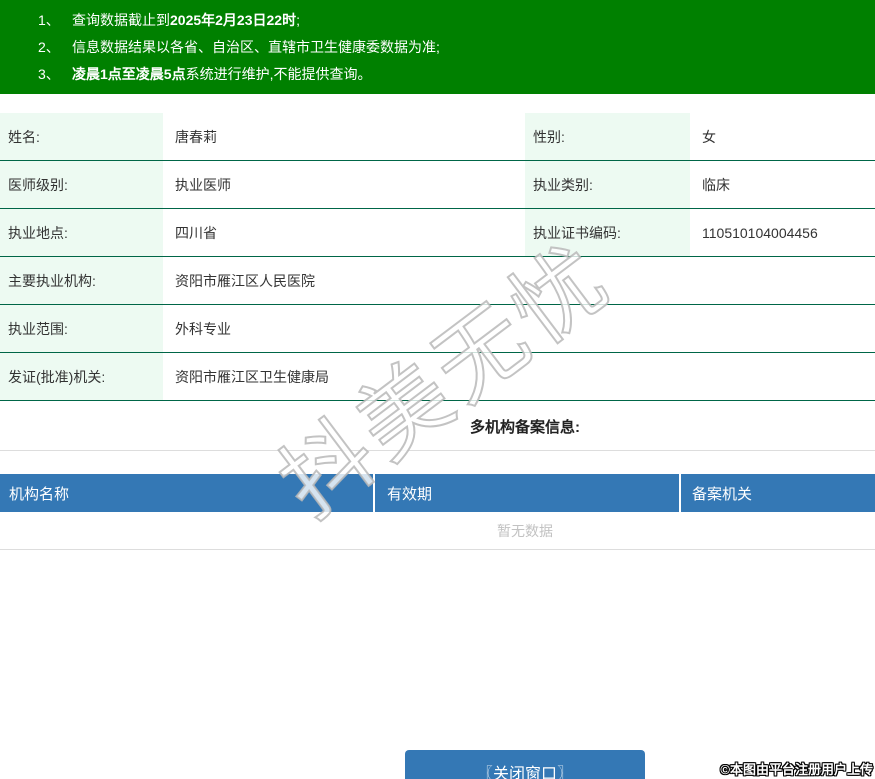 Image resolution: width=875 pixels, height=779 pixels. What do you see at coordinates (760, 232) in the screenshot?
I see `field-value-certificate-number: 110510104004456` at bounding box center [760, 232].